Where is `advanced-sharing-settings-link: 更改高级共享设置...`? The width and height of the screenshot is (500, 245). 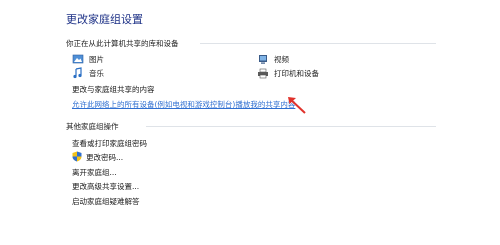 advanced-sharing-settings-link: 更改高级共享设置... is located at coordinates (105, 186).